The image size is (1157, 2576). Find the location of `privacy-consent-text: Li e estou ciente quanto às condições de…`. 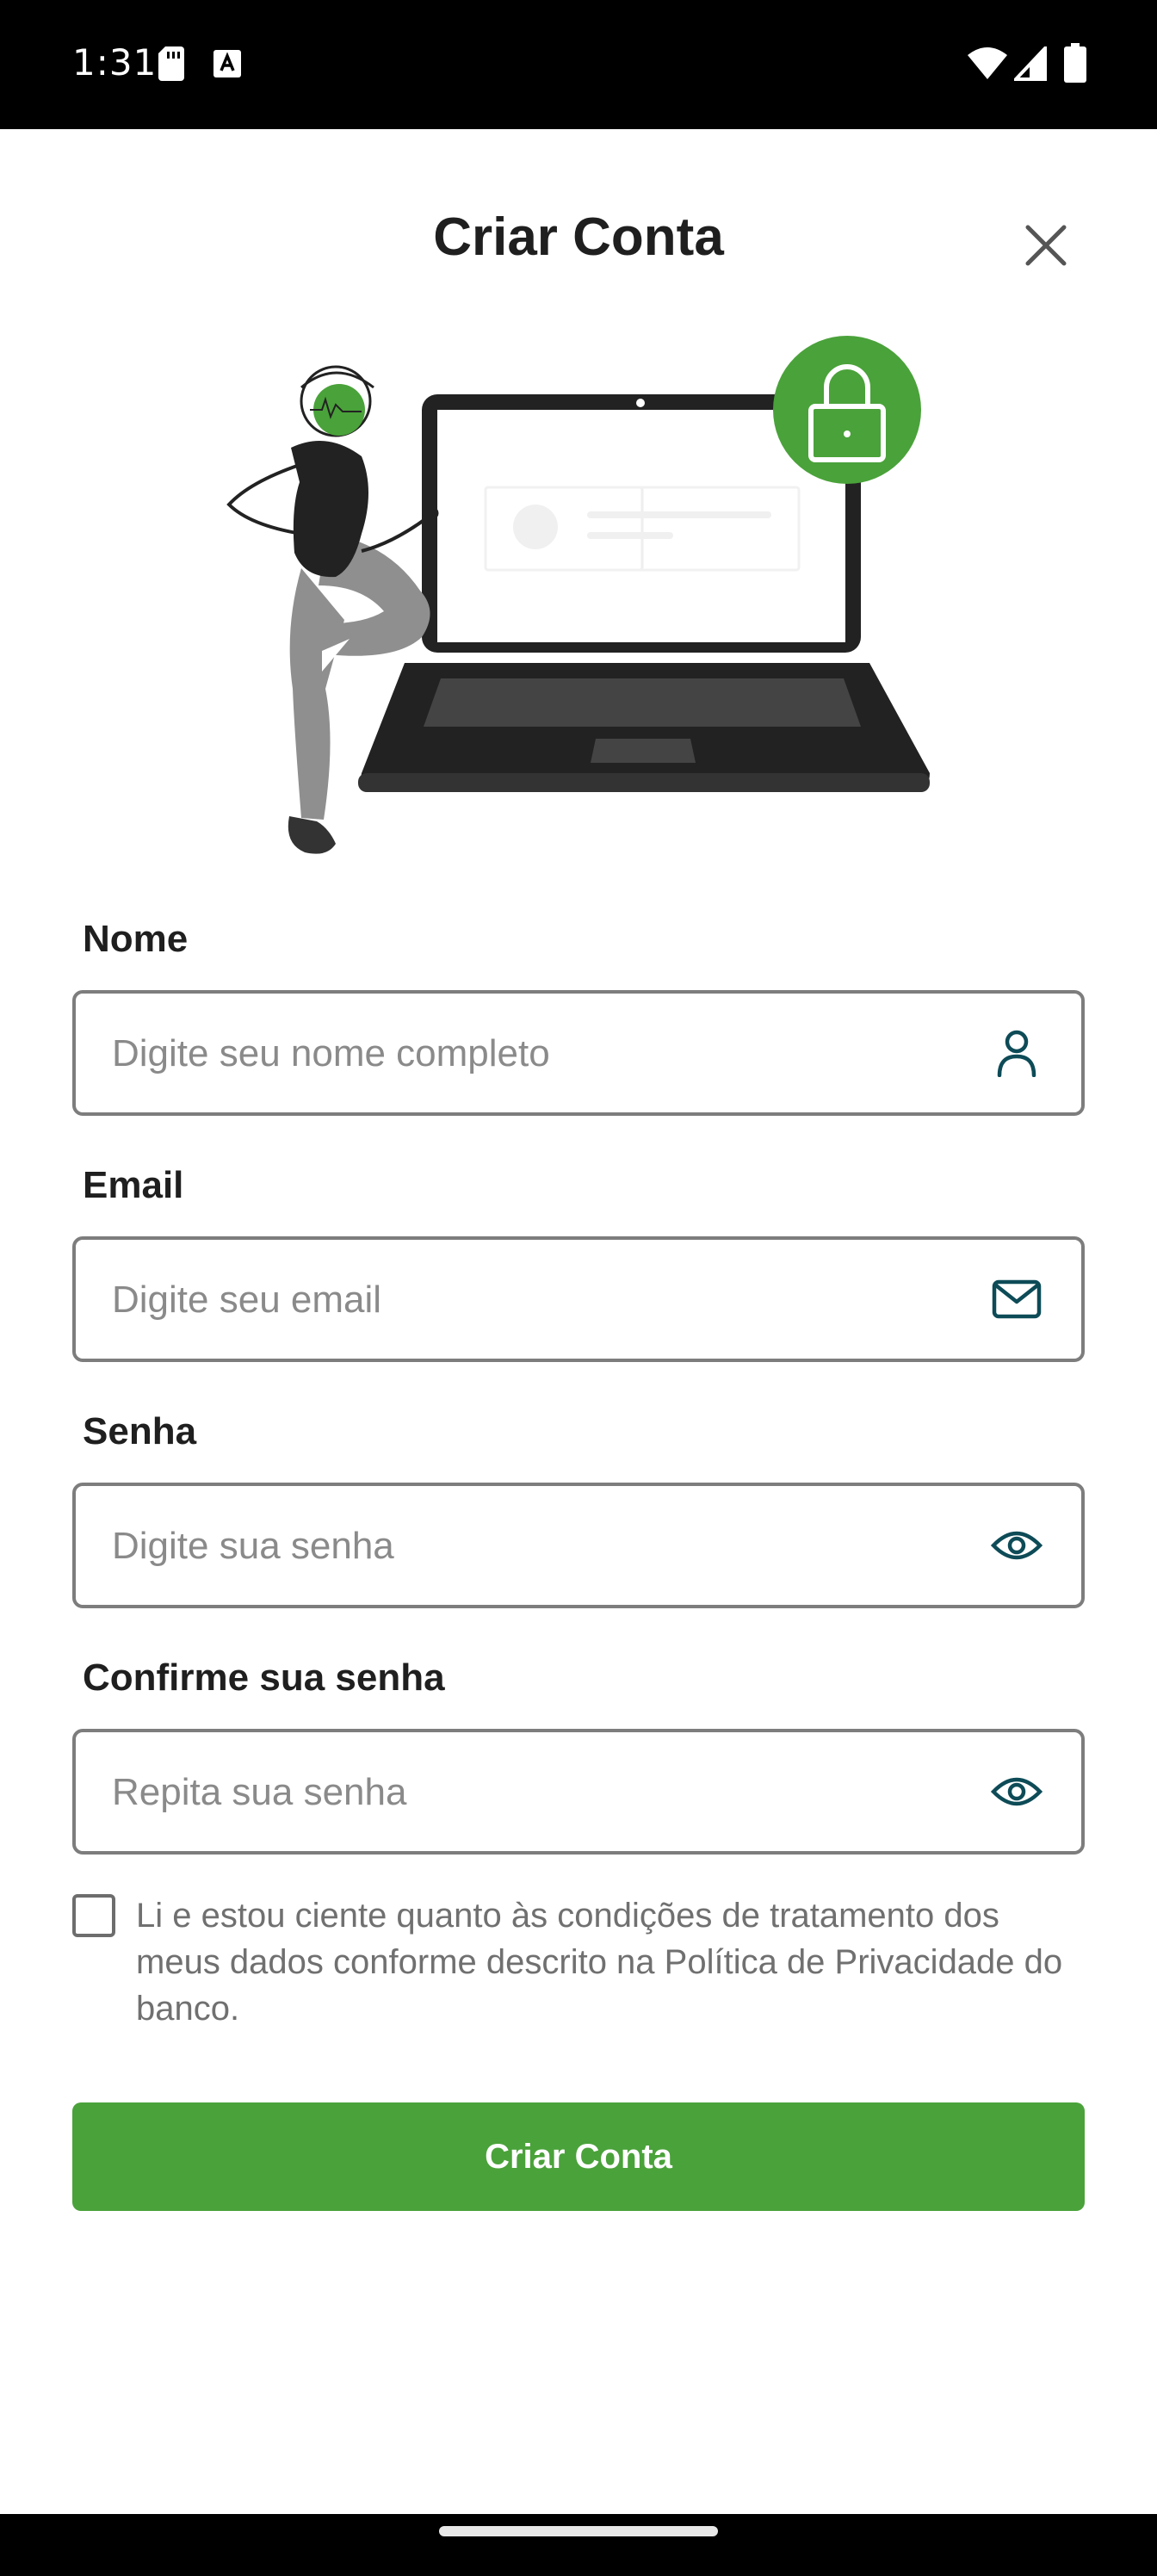

privacy-consent-text: Li e estou ciente quanto às condições de… is located at coordinates (600, 1962).